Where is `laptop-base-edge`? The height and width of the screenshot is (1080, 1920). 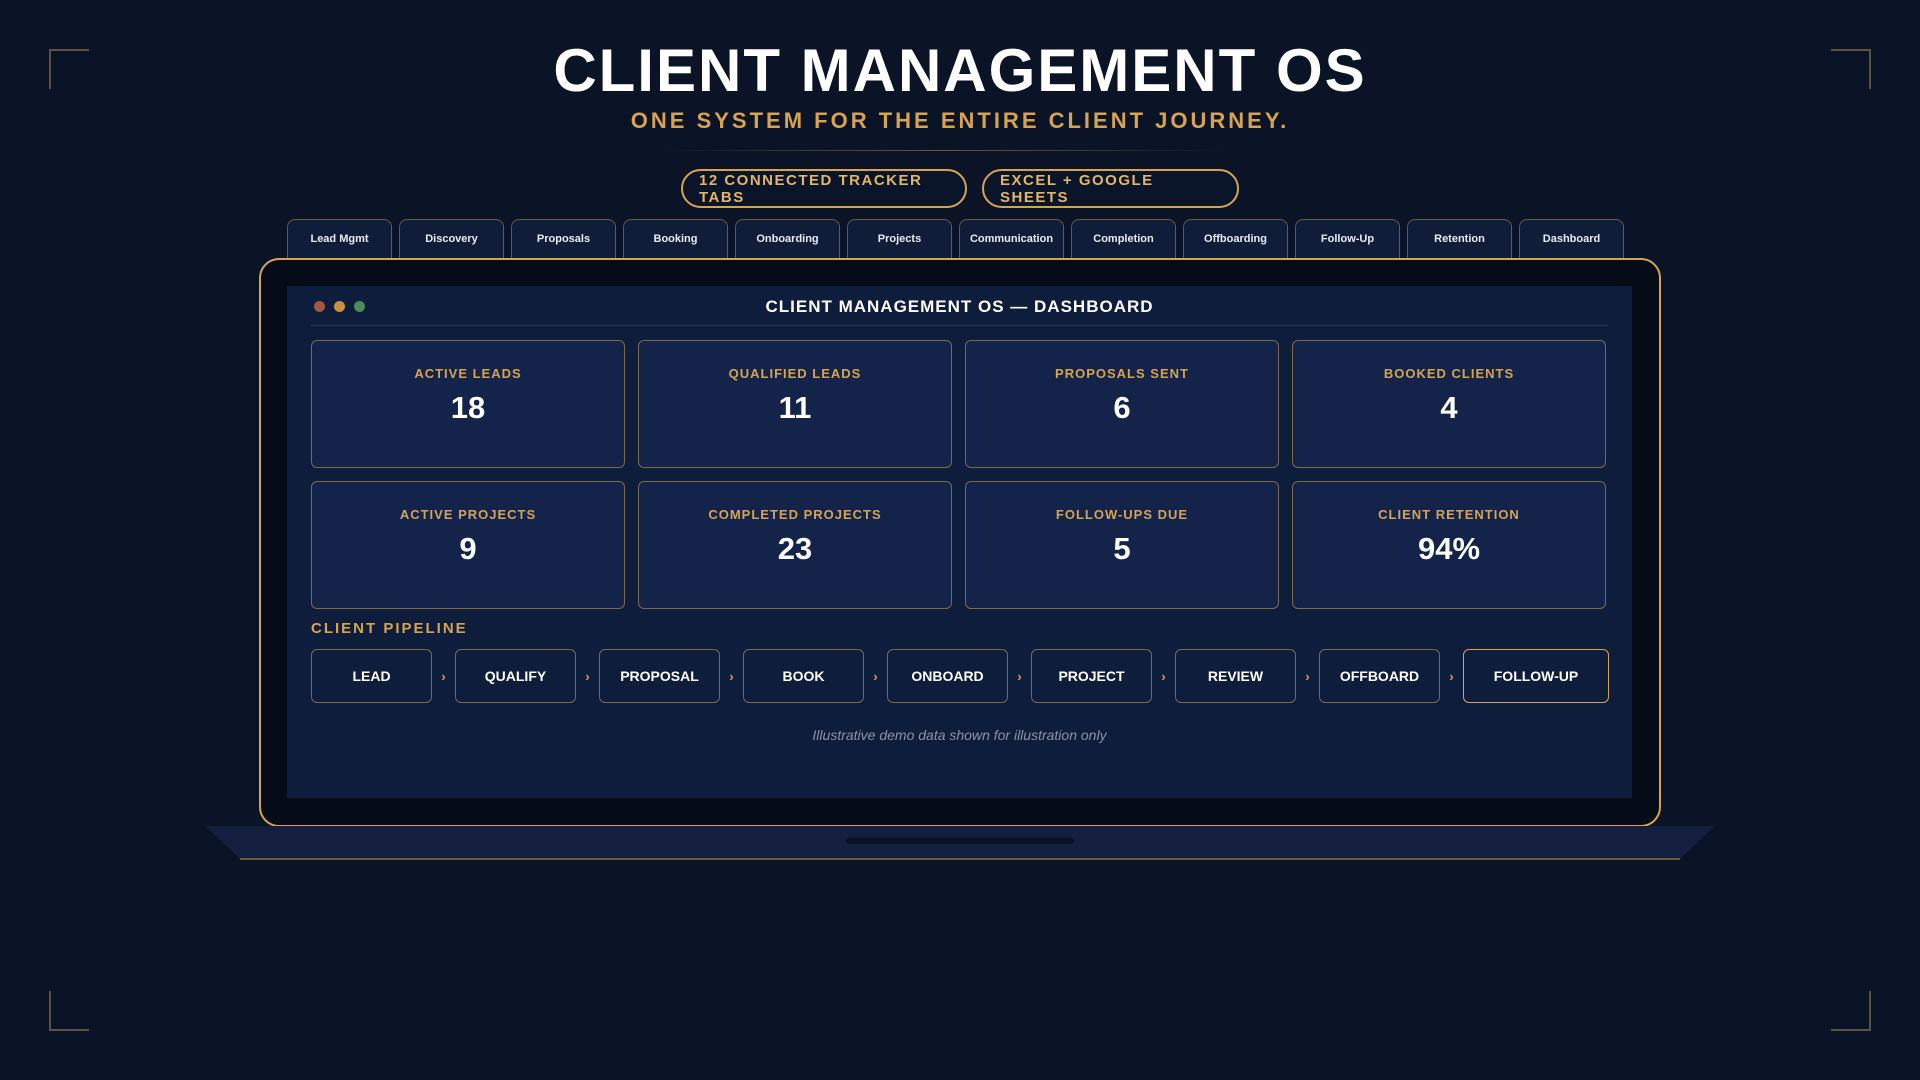
laptop-base-edge is located at coordinates (960, 859).